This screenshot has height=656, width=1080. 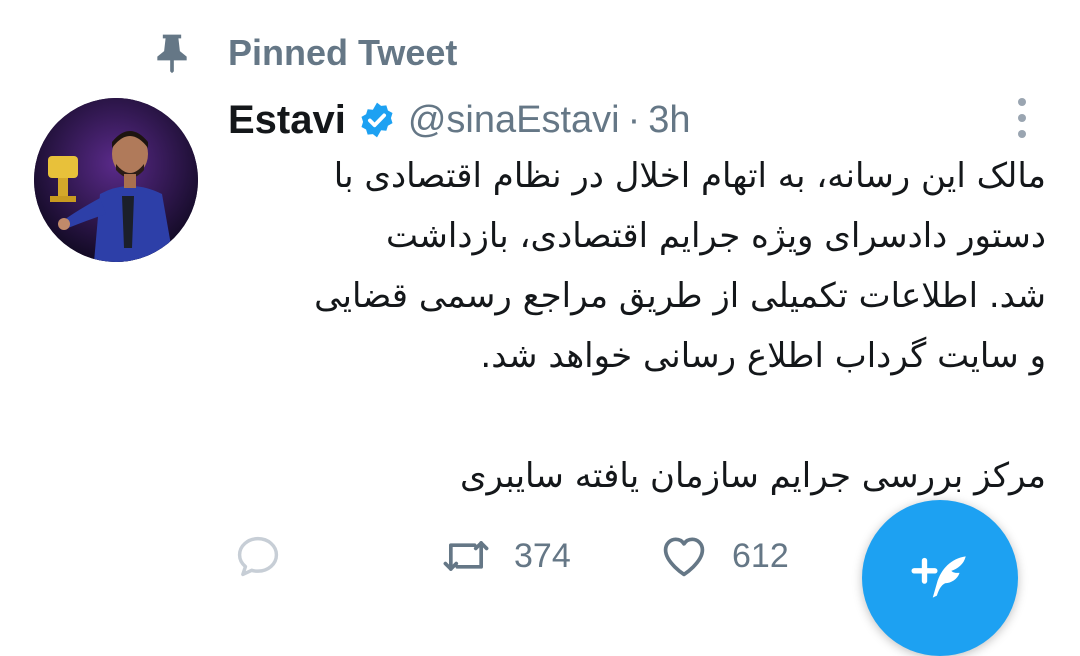 What do you see at coordinates (684, 557) in the screenshot?
I see `heart-icon` at bounding box center [684, 557].